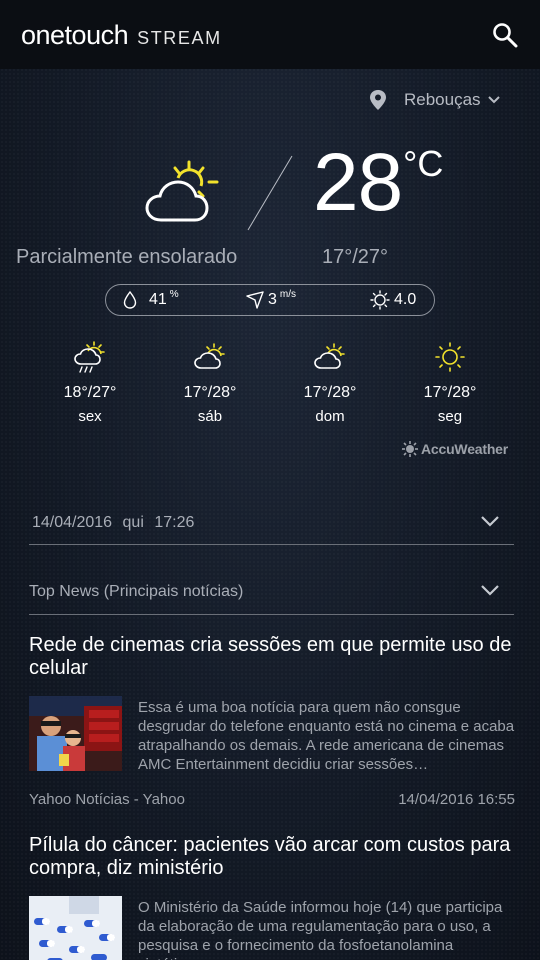  I want to click on datetime-text: 14/04/2016 qui 17:26, so click(113, 523).